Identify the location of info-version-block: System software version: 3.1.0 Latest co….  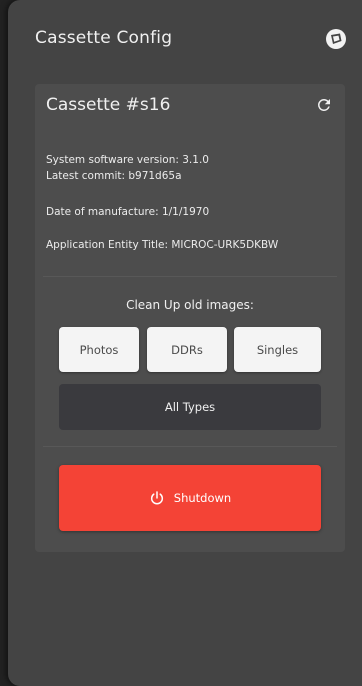
(127, 168).